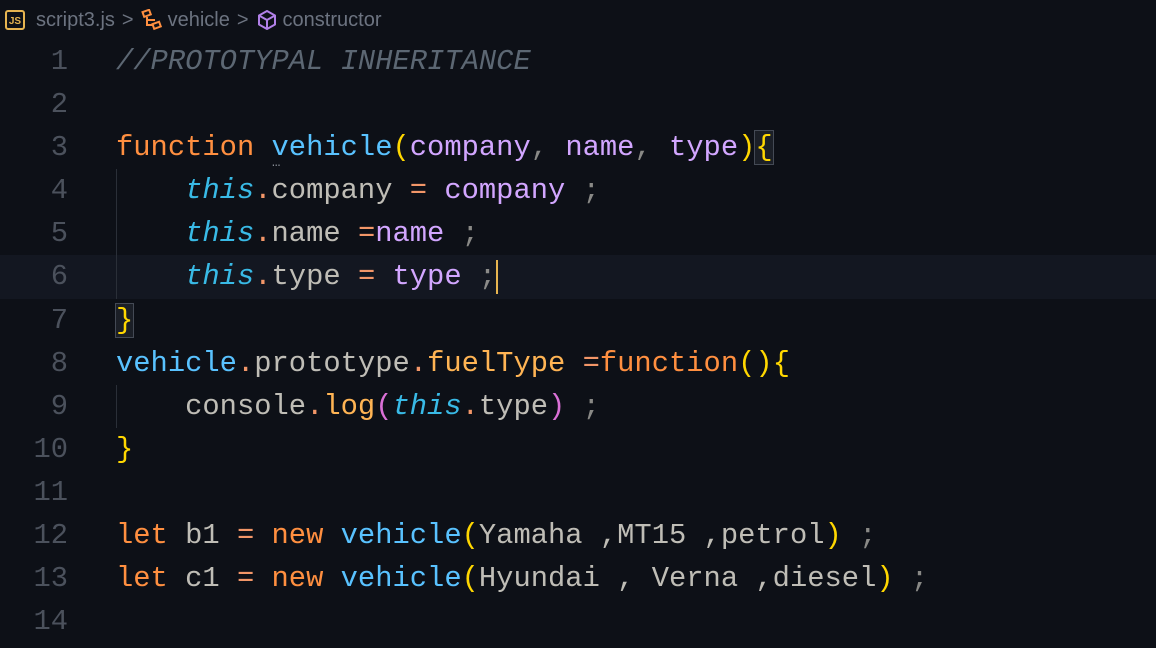 This screenshot has width=1156, height=648. I want to click on code-text: vehicle.prototype.fuelType =function(){, so click(453, 363).